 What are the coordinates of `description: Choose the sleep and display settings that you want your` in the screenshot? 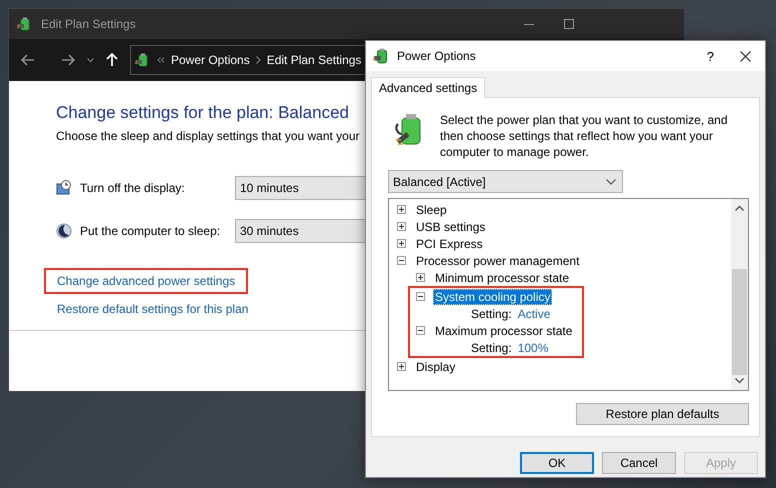 It's located at (208, 136).